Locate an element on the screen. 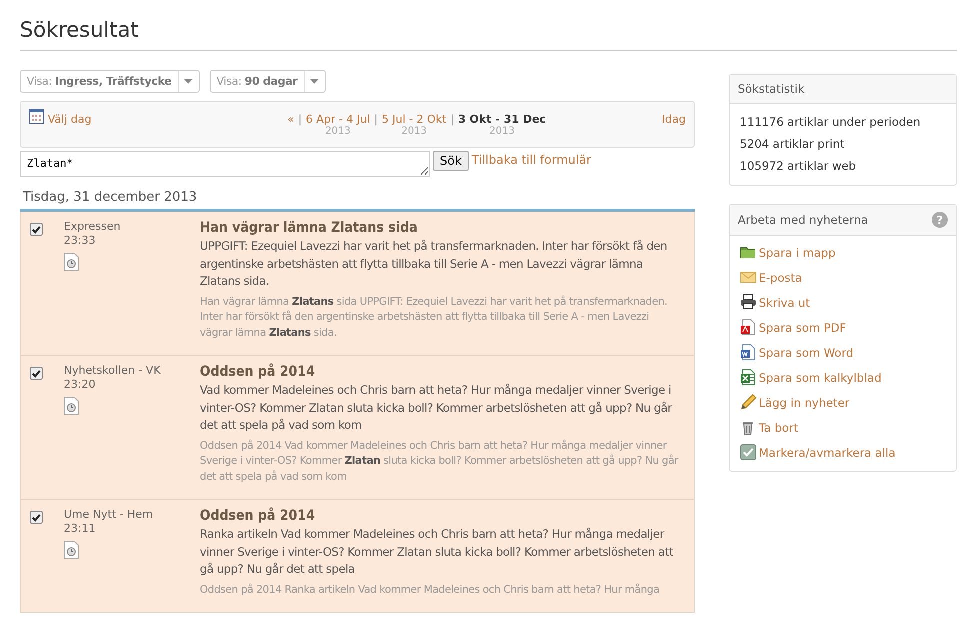  action-link: E-posta is located at coordinates (780, 277).